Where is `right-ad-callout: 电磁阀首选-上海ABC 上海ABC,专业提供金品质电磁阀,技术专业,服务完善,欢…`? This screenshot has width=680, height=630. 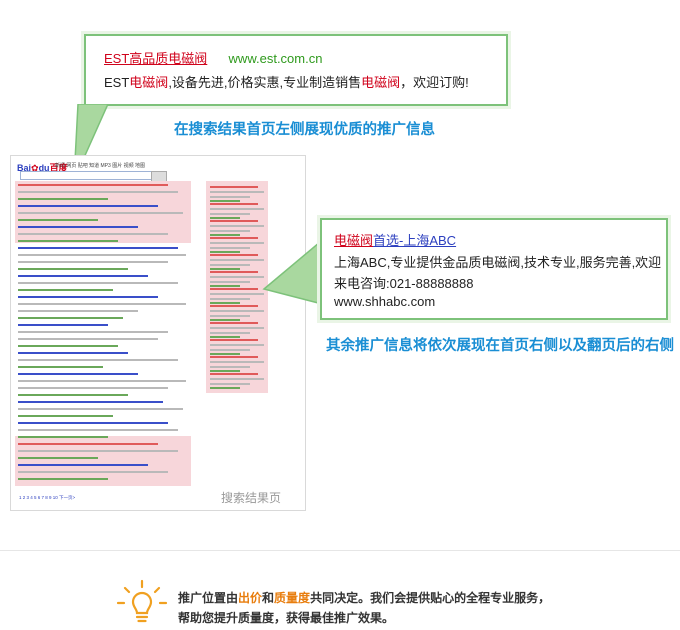 right-ad-callout: 电磁阀首选-上海ABC 上海ABC,专业提供金品质电磁阀,技术专业,服务完善,欢… is located at coordinates (494, 269).